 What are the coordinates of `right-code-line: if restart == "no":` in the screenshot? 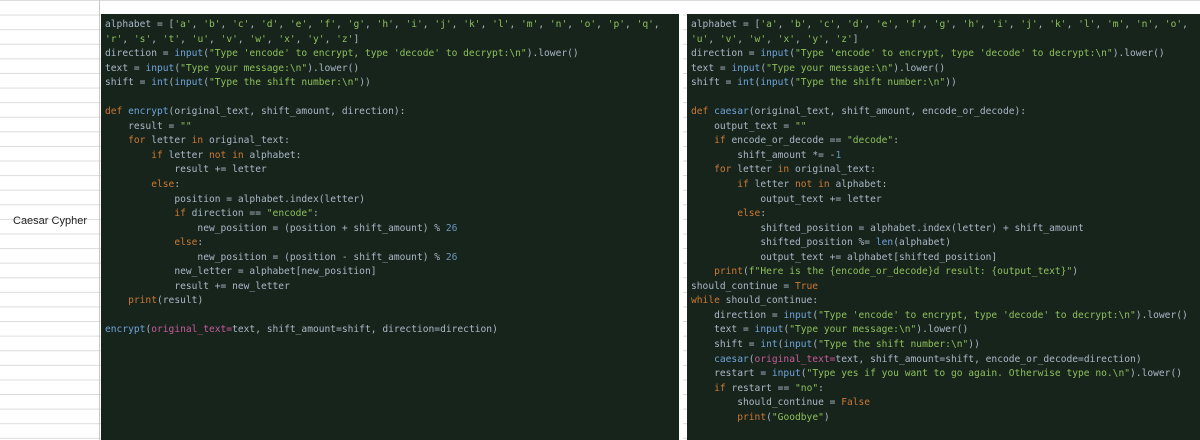 It's located at (769, 388).